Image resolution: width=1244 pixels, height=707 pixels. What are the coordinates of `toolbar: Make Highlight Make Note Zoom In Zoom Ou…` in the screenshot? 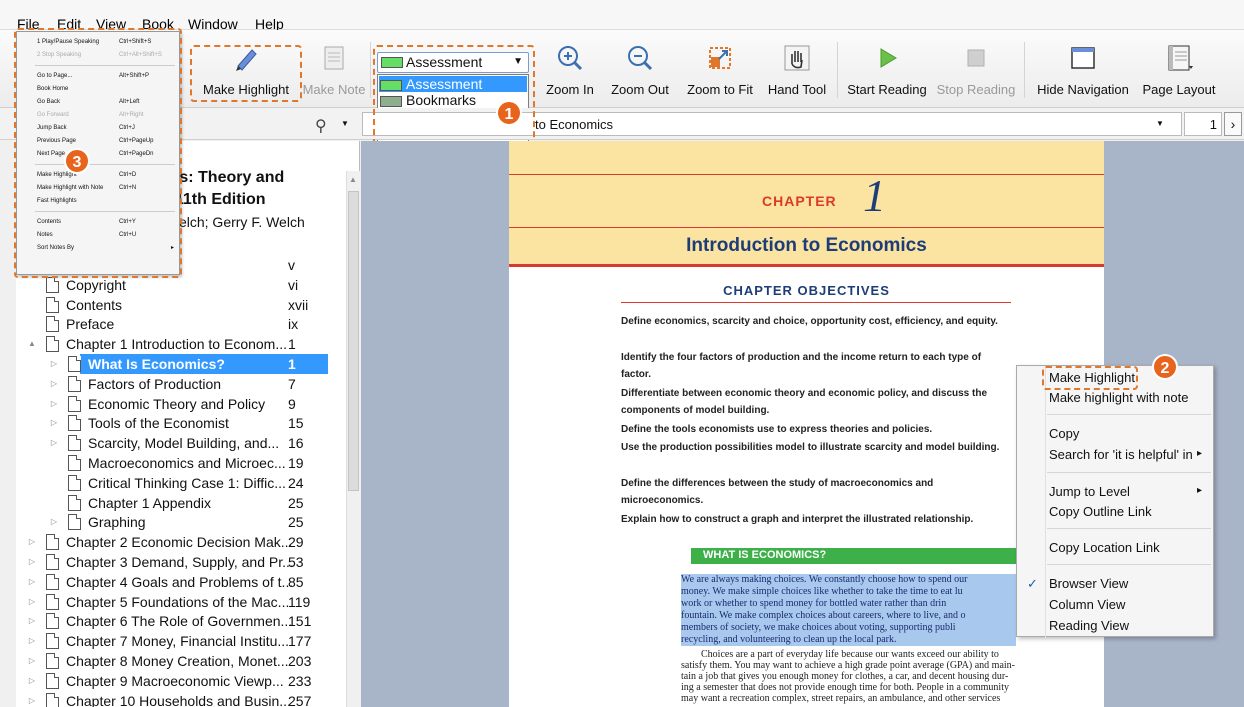 It's located at (622, 69).